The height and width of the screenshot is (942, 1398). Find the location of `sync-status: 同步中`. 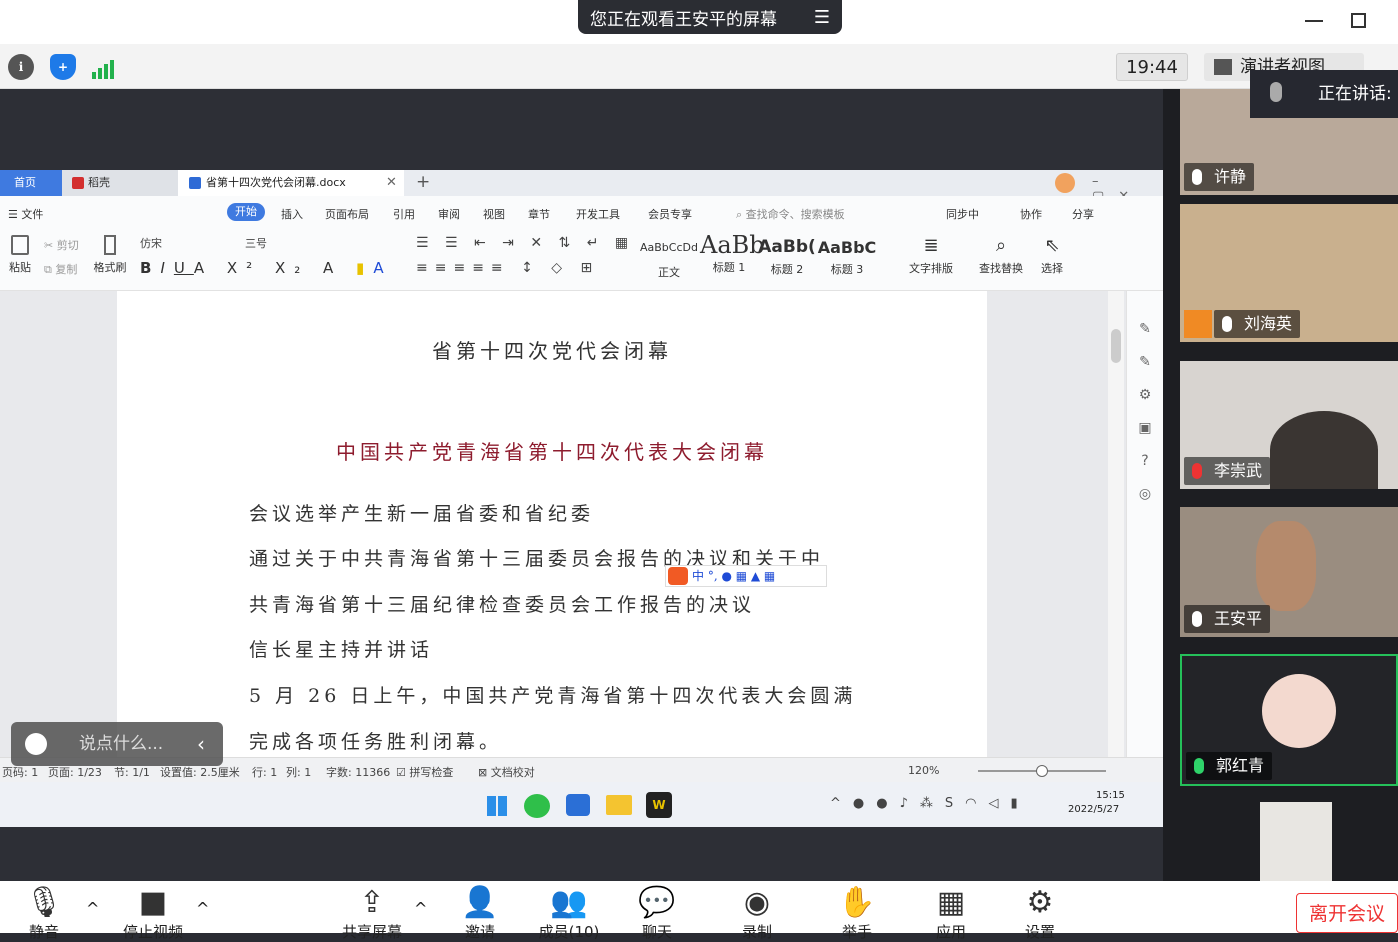

sync-status: 同步中 is located at coordinates (962, 214).